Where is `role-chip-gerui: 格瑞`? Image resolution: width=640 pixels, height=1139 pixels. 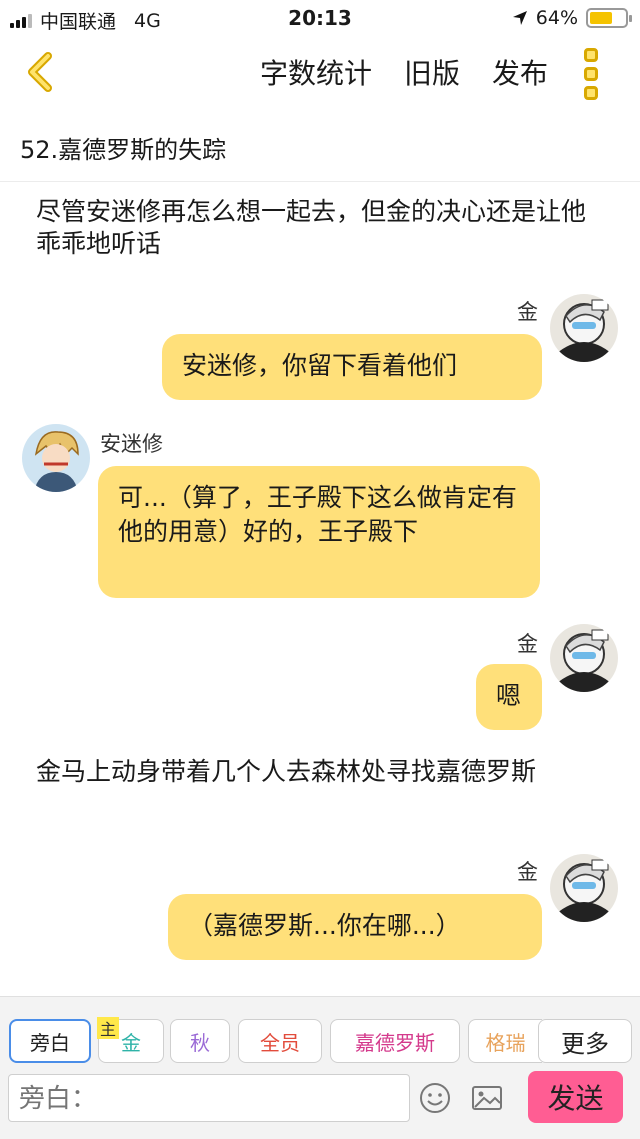 role-chip-gerui: 格瑞 is located at coordinates (505, 1041).